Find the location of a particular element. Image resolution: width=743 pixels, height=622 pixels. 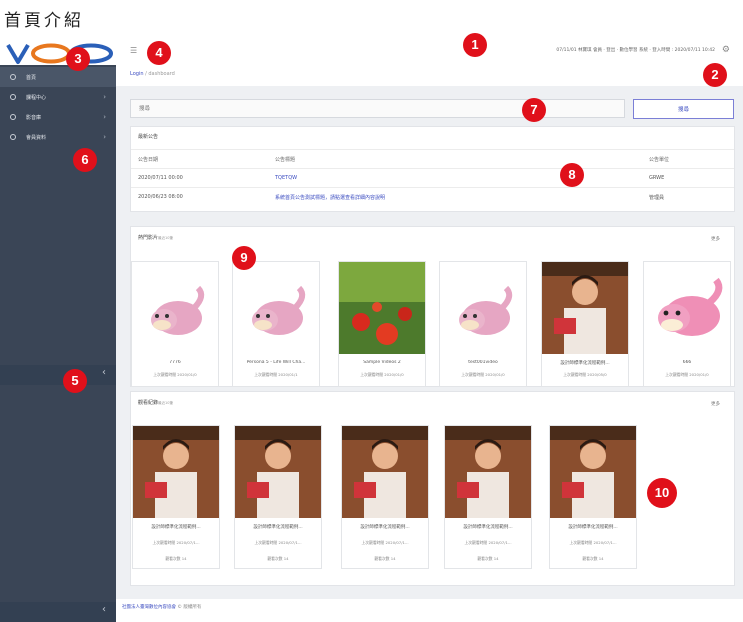

video-card: 7776 上次觀看時間 2020/01/0 is located at coordinates (175, 324).